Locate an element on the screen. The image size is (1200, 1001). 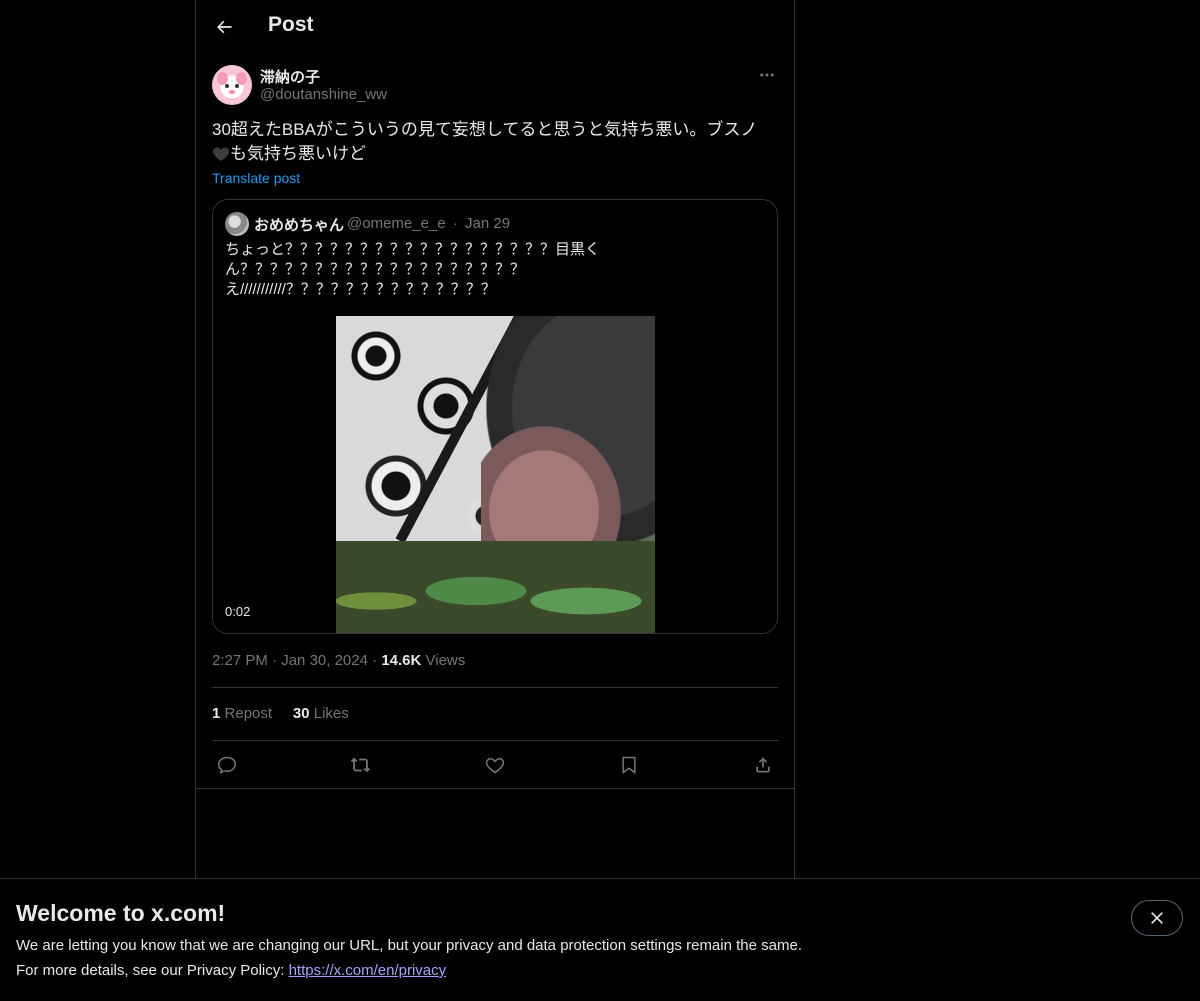
views-label: Views is located at coordinates (445, 660).